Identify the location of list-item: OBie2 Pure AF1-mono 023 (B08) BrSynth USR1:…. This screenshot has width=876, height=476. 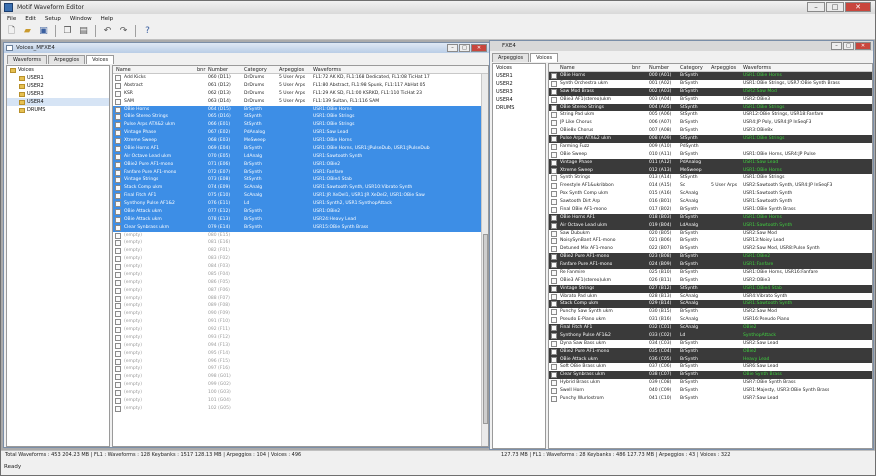
(710, 257).